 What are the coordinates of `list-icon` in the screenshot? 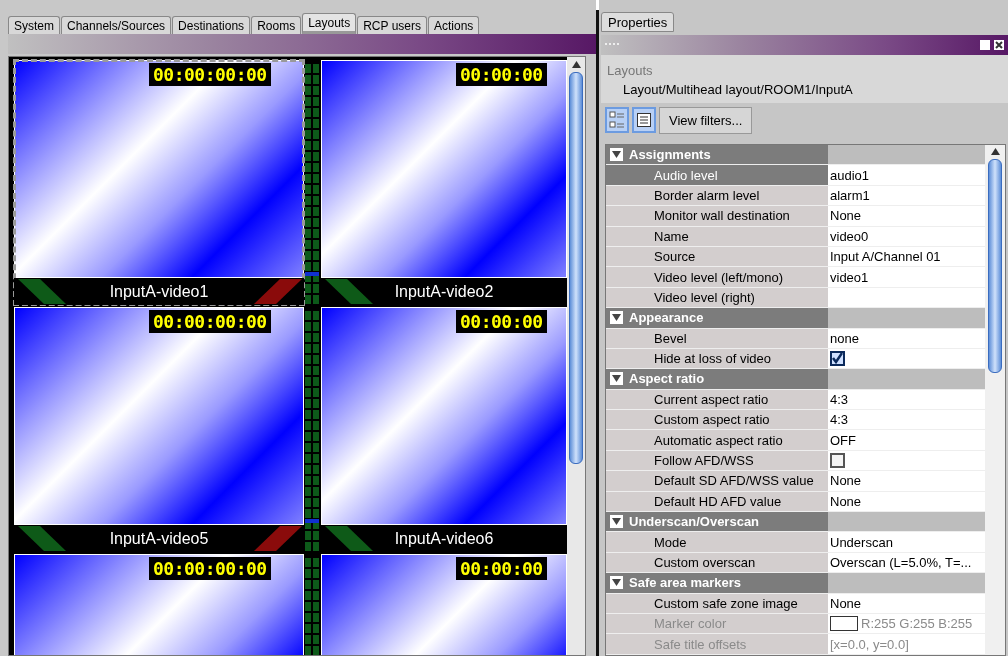 It's located at (644, 120).